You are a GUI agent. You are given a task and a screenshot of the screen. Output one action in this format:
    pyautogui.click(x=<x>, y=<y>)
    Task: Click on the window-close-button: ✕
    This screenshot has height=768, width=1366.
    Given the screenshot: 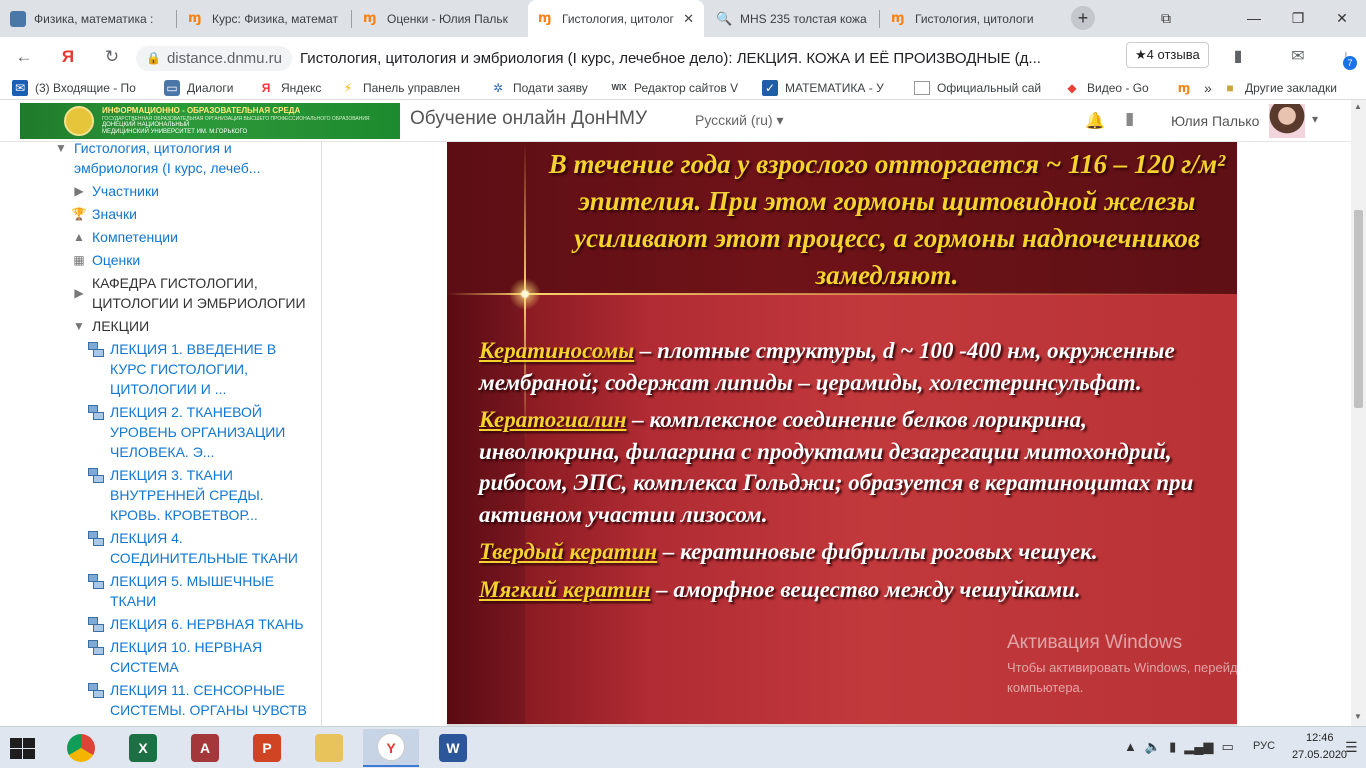 What is the action you would take?
    pyautogui.click(x=1342, y=18)
    